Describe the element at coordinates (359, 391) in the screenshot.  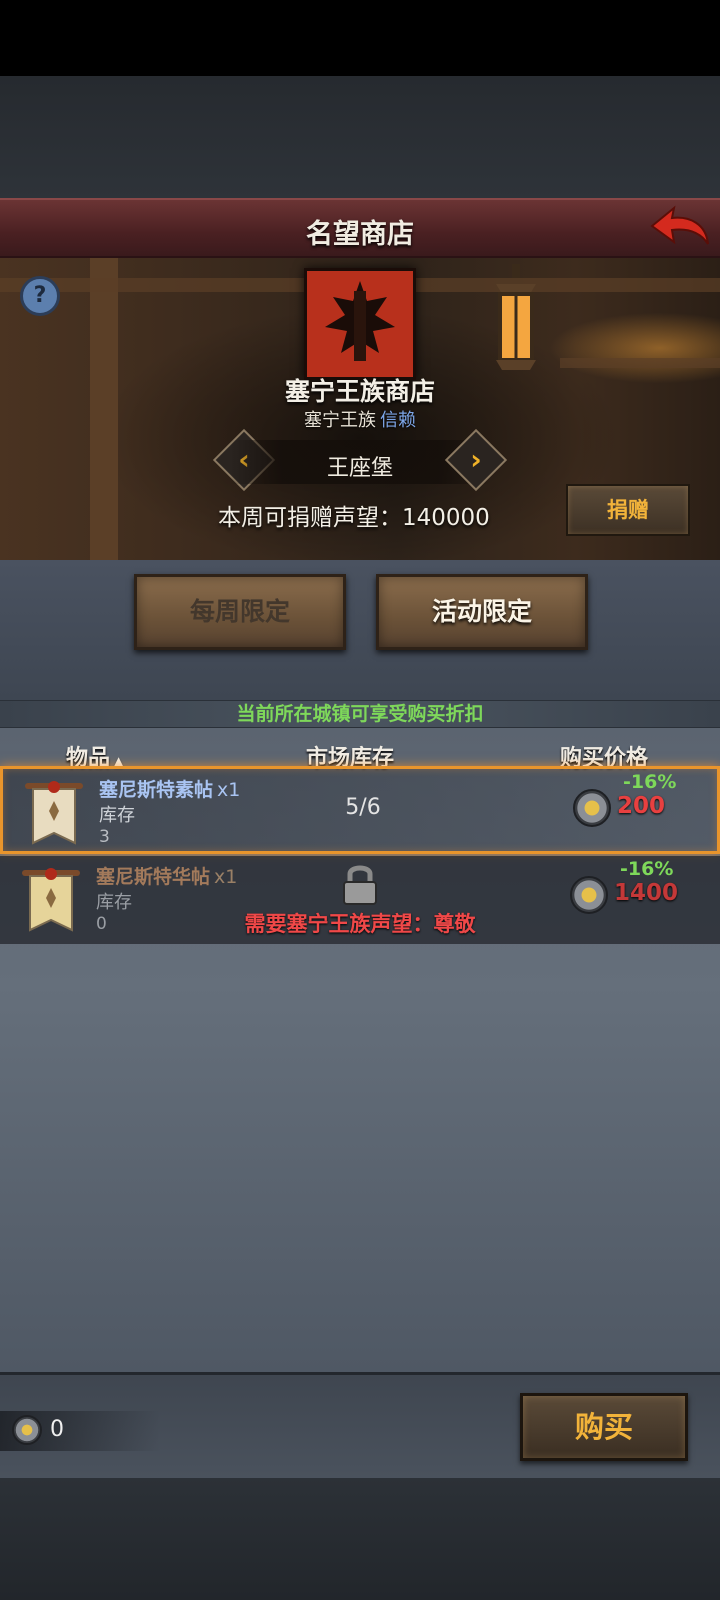
I see `shop-name: 塞宁王族商店` at that location.